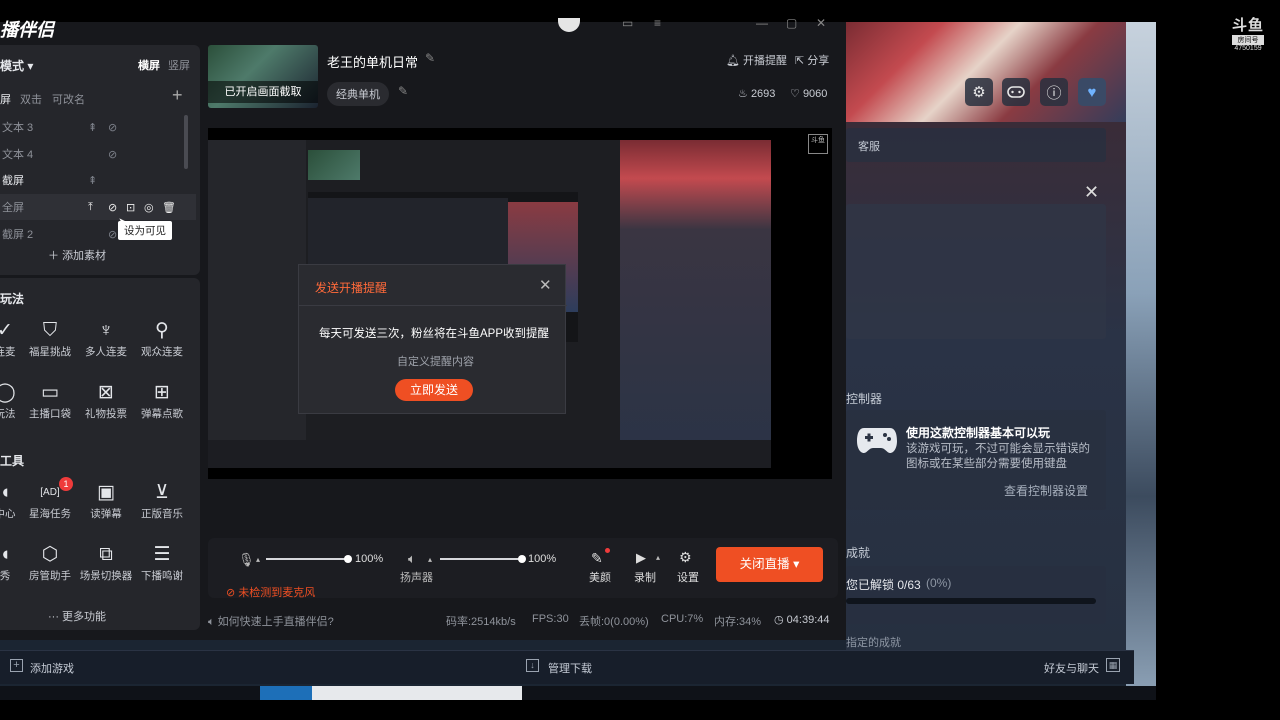 This screenshot has height=720, width=1280. I want to click on move-top-icon: ⤒, so click(90, 207).